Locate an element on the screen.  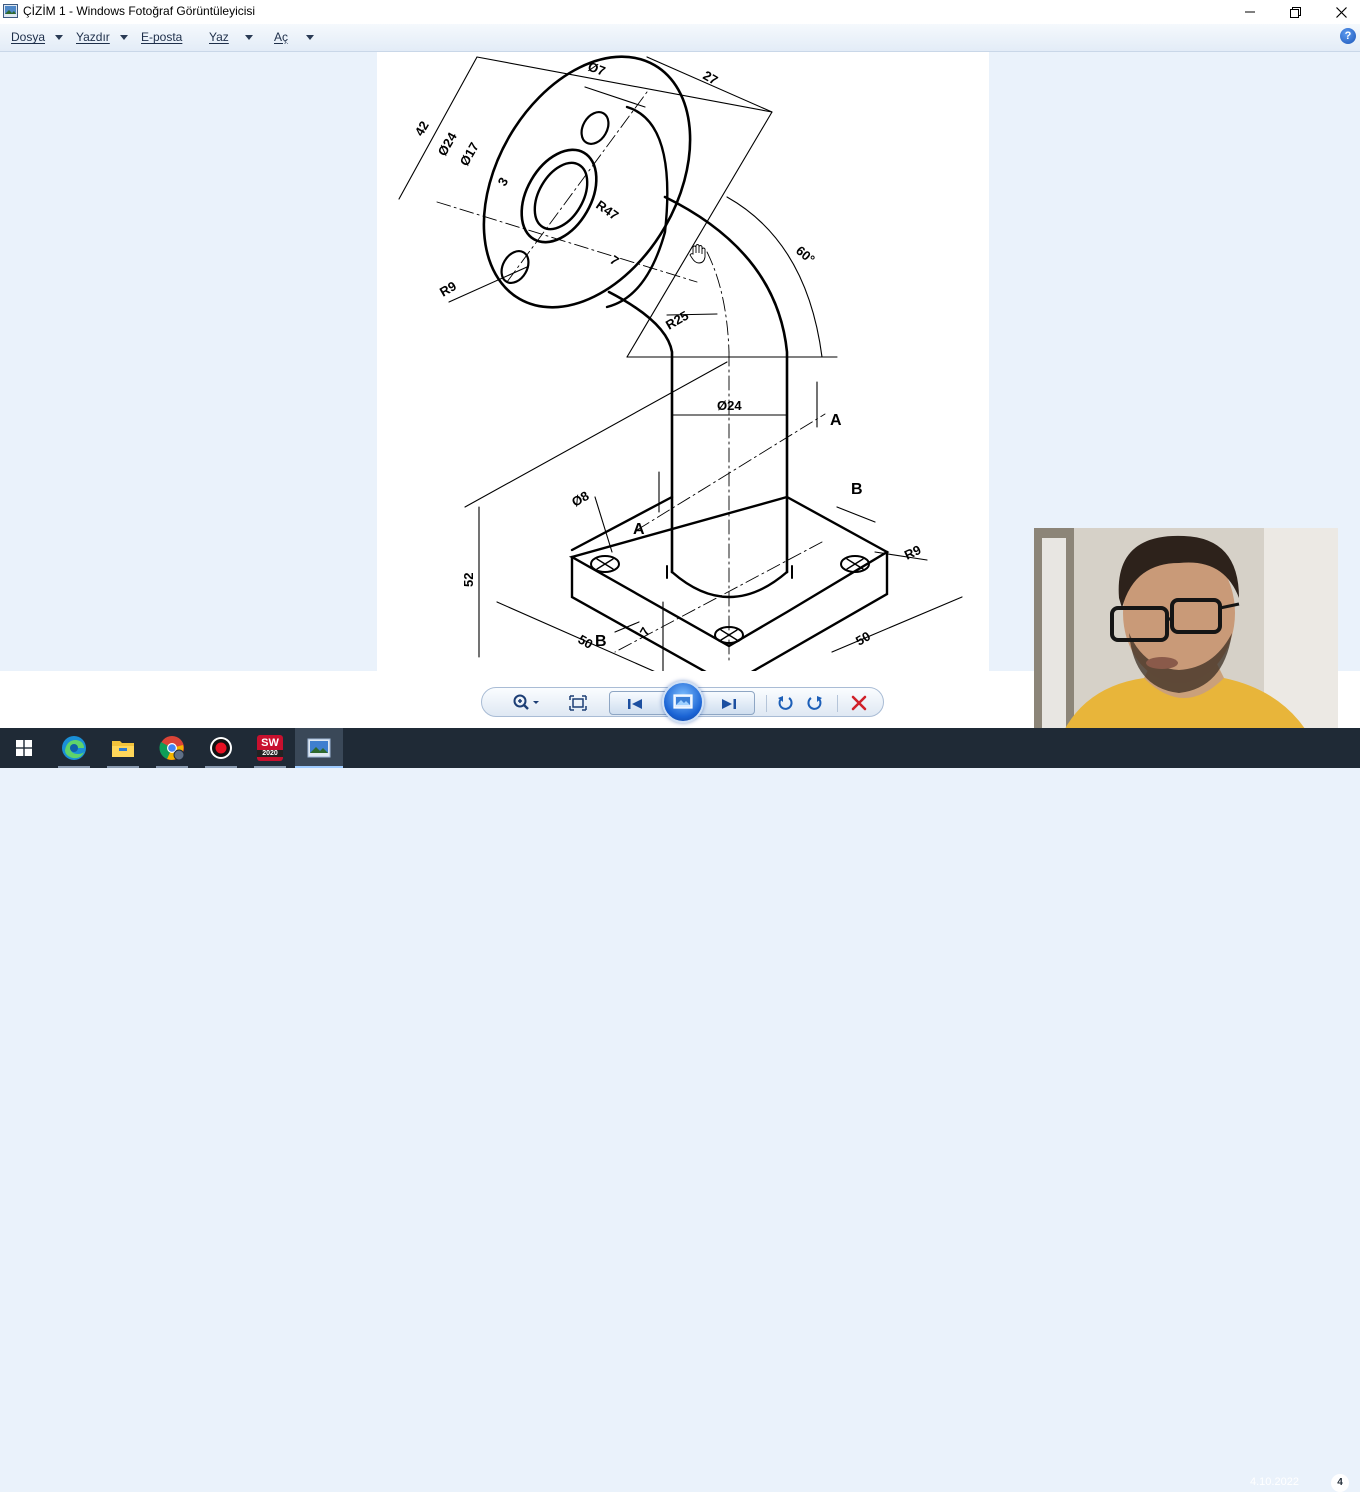
dim-label: R25 is located at coordinates (677, 320).